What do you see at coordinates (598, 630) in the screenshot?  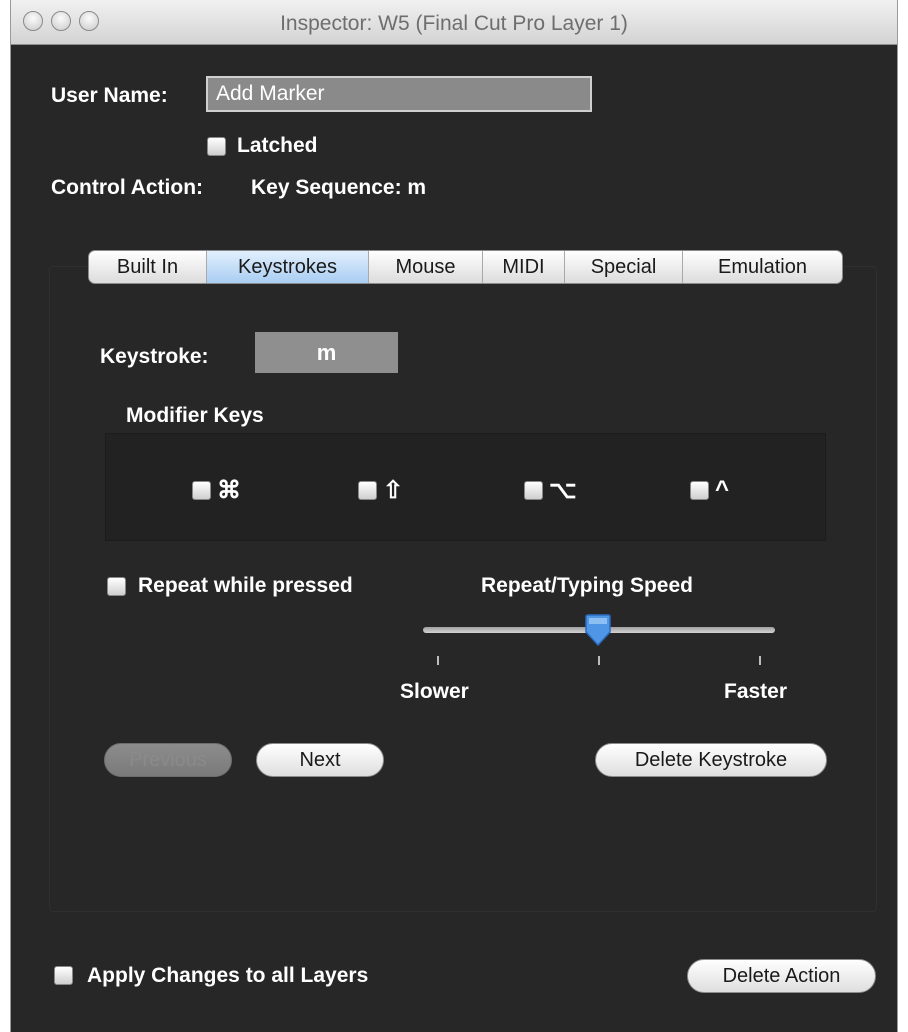 I see `repeat-speed-slider-thumb` at bounding box center [598, 630].